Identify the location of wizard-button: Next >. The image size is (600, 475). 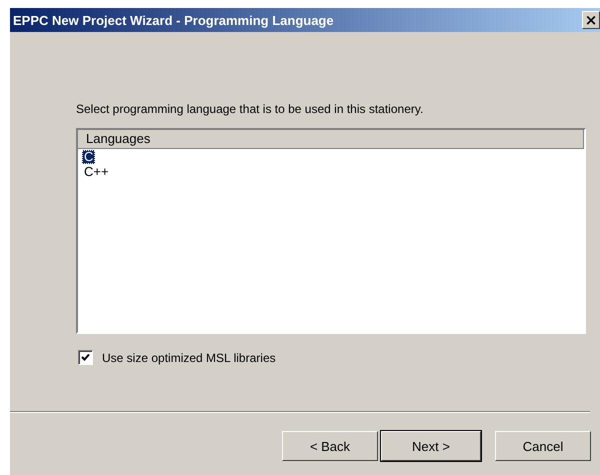
(431, 446).